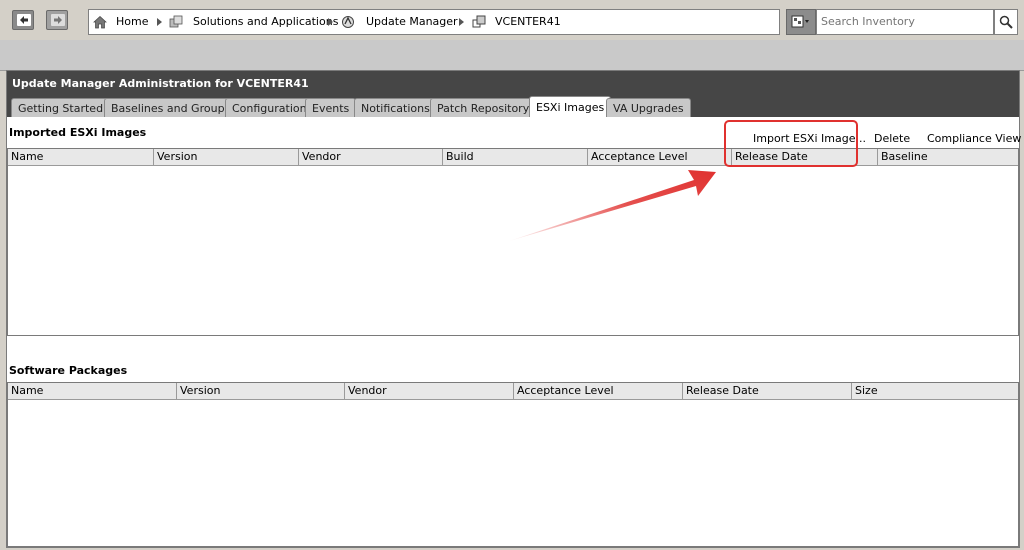  Describe the element at coordinates (648, 107) in the screenshot. I see `tab-va-upgrades: VA Upgrades` at that location.